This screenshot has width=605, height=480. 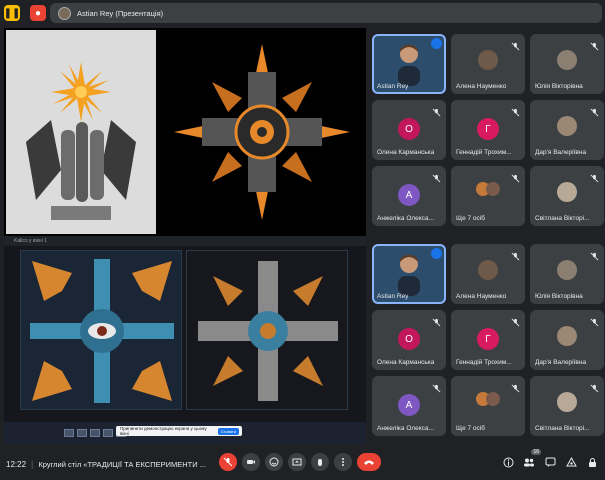 What do you see at coordinates (508, 462) in the screenshot?
I see `info-icon` at bounding box center [508, 462].